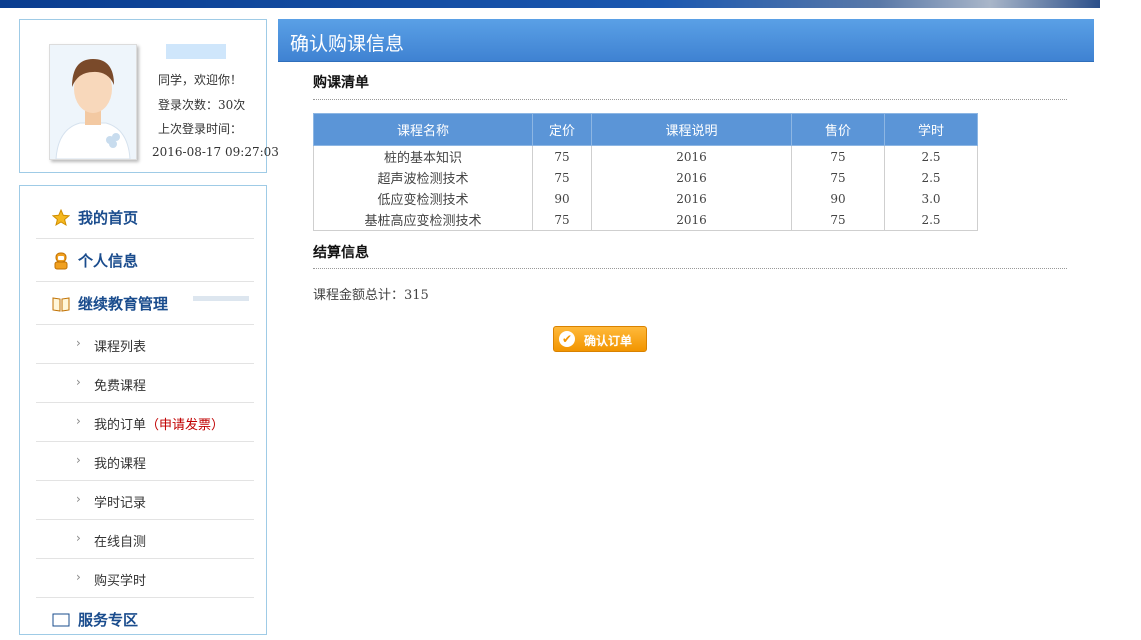 This screenshot has width=1141, height=640. What do you see at coordinates (61, 218) in the screenshot?
I see `star-icon` at bounding box center [61, 218].